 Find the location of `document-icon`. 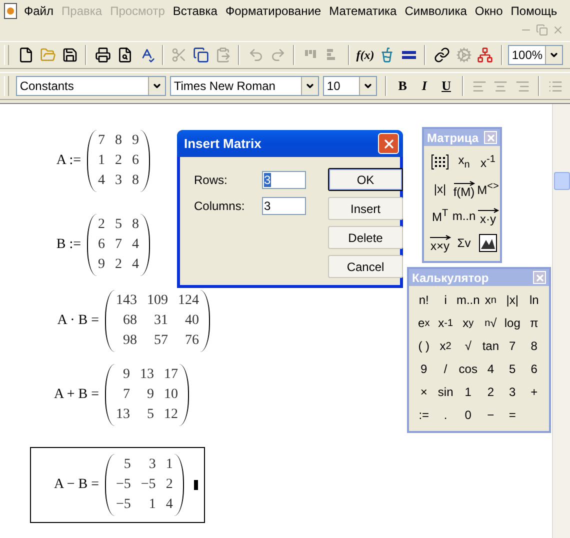

document-icon is located at coordinates (11, 11).